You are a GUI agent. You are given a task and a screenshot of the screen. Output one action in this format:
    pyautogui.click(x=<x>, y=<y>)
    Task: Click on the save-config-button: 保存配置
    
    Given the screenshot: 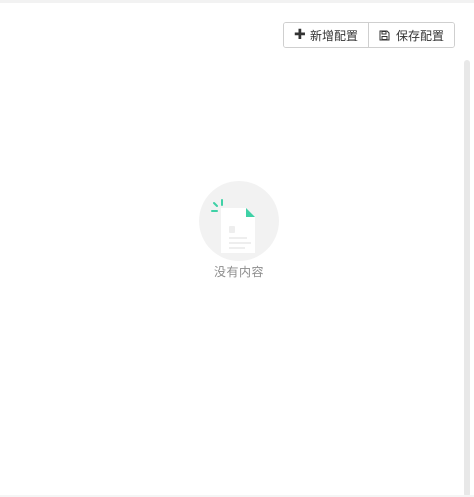 What is the action you would take?
    pyautogui.click(x=411, y=35)
    